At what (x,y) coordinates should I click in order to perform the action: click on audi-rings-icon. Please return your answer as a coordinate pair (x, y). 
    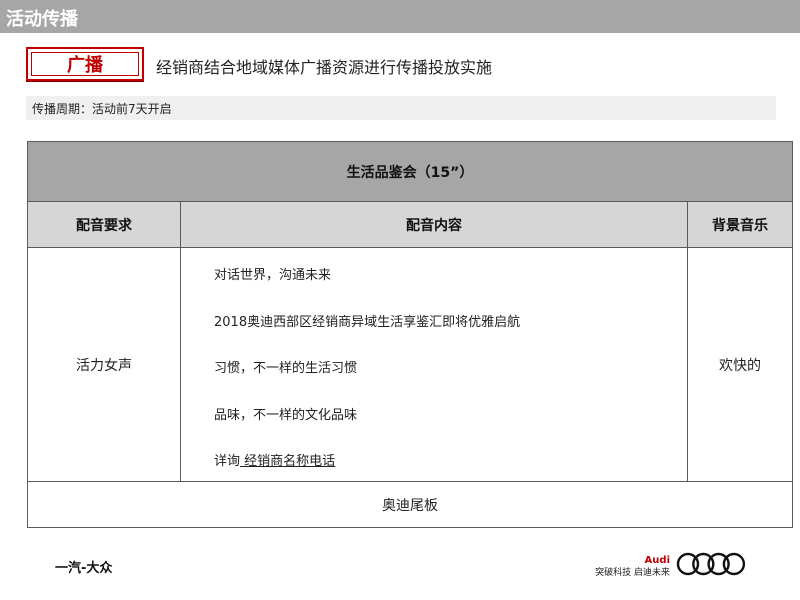
    Looking at the image, I should click on (711, 564).